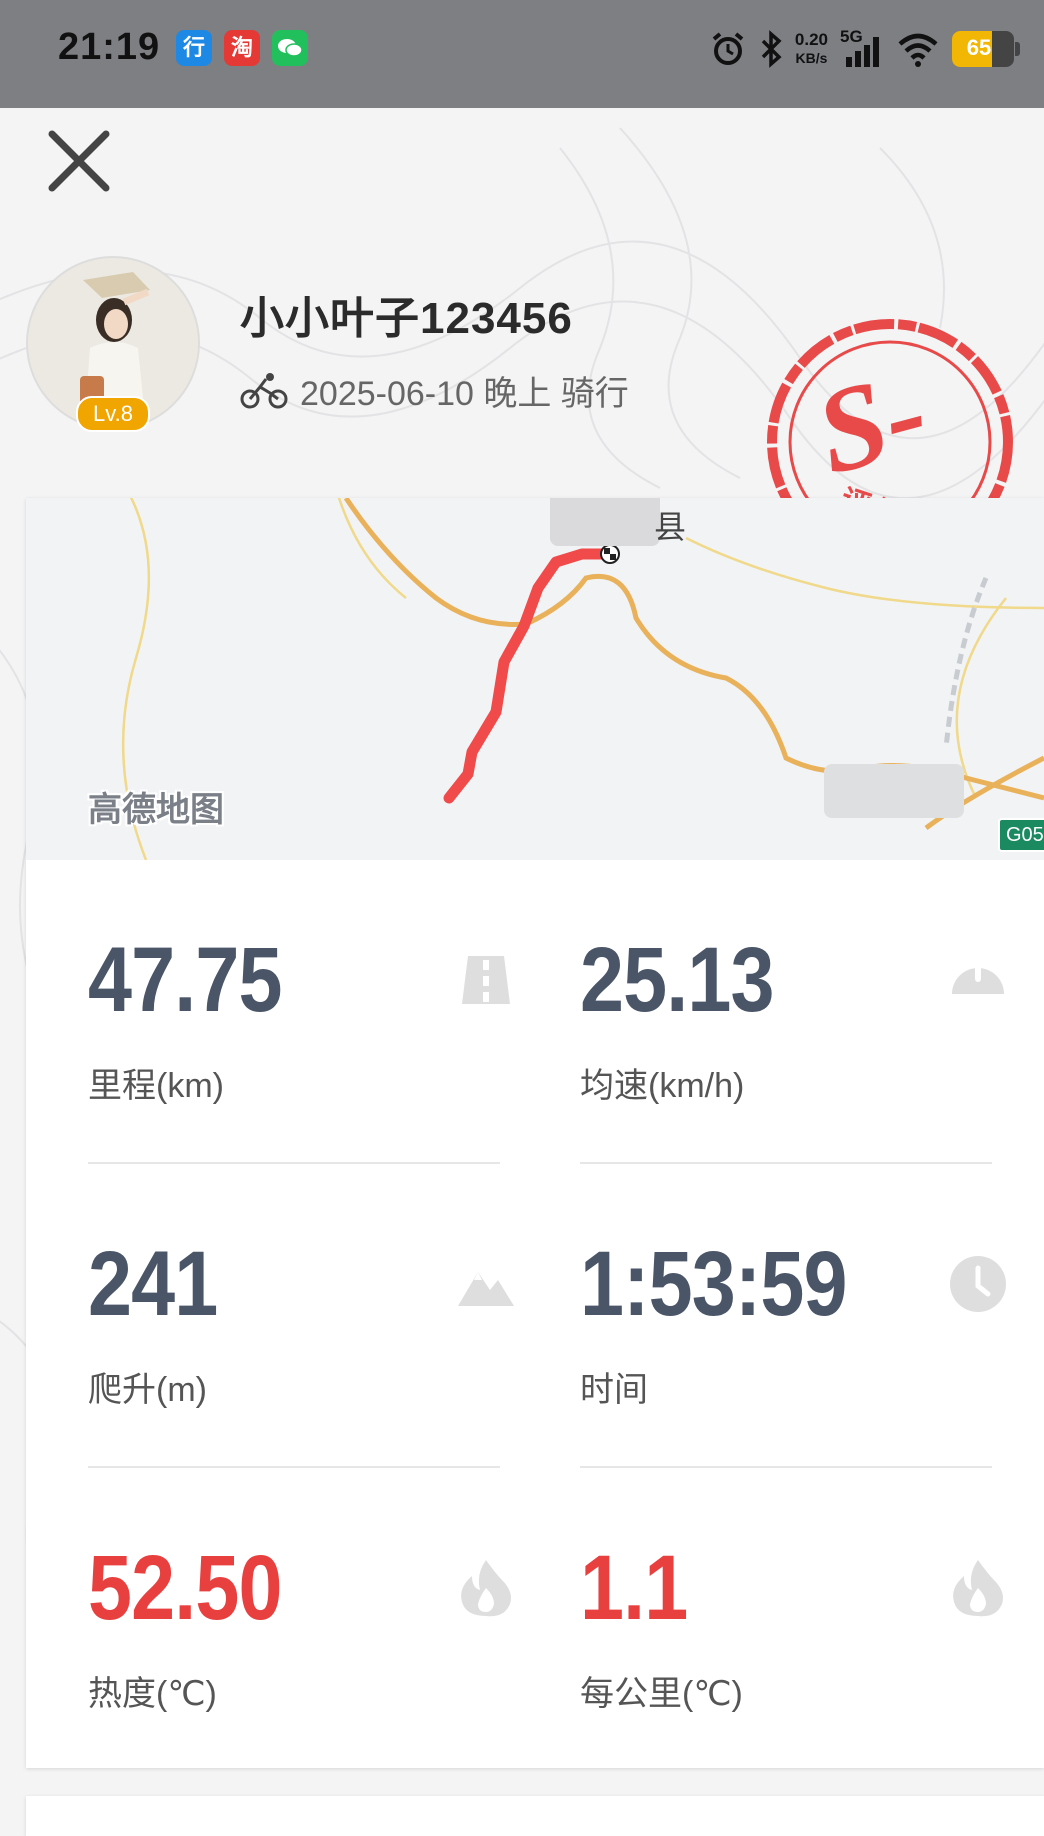 Image resolution: width=1044 pixels, height=1836 pixels. What do you see at coordinates (527, 676) in the screenshot?
I see `route-line` at bounding box center [527, 676].